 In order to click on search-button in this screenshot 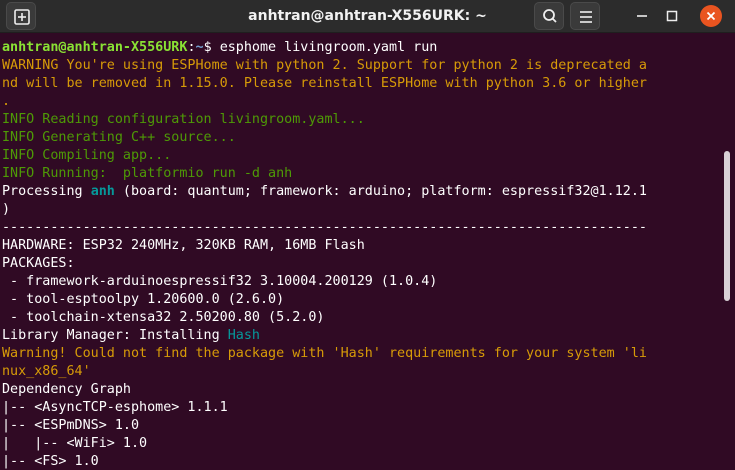, I will do `click(549, 16)`.